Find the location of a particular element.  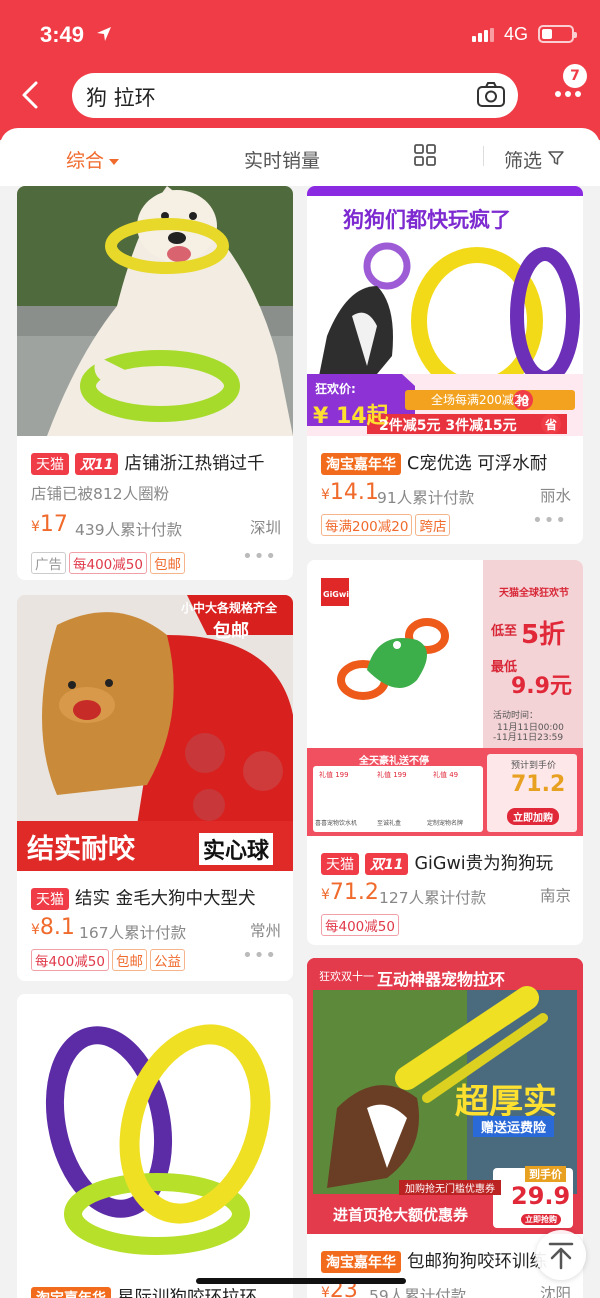

save-icon: 省 is located at coordinates (551, 425).